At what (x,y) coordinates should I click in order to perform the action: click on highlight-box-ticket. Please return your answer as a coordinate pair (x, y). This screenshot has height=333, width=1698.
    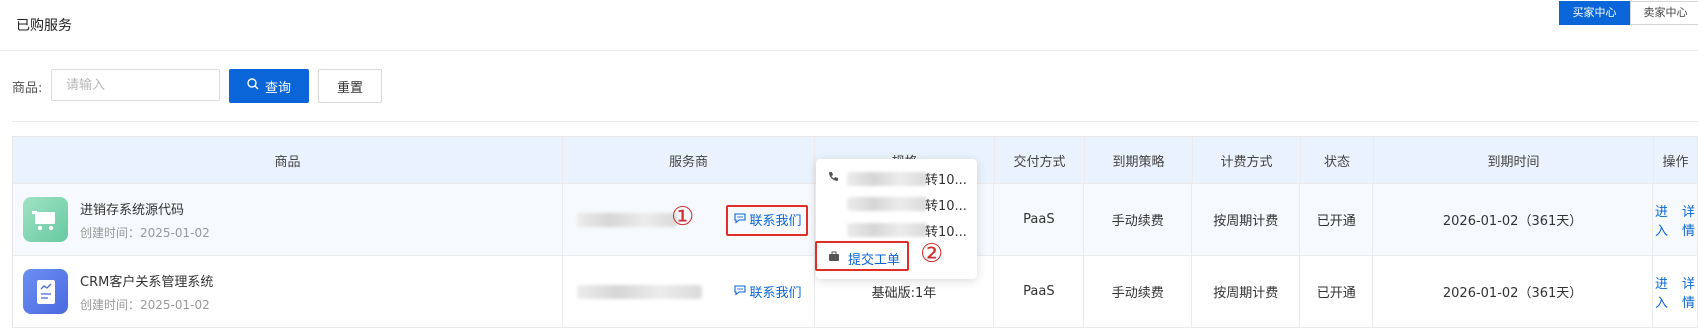
    Looking at the image, I should click on (862, 256).